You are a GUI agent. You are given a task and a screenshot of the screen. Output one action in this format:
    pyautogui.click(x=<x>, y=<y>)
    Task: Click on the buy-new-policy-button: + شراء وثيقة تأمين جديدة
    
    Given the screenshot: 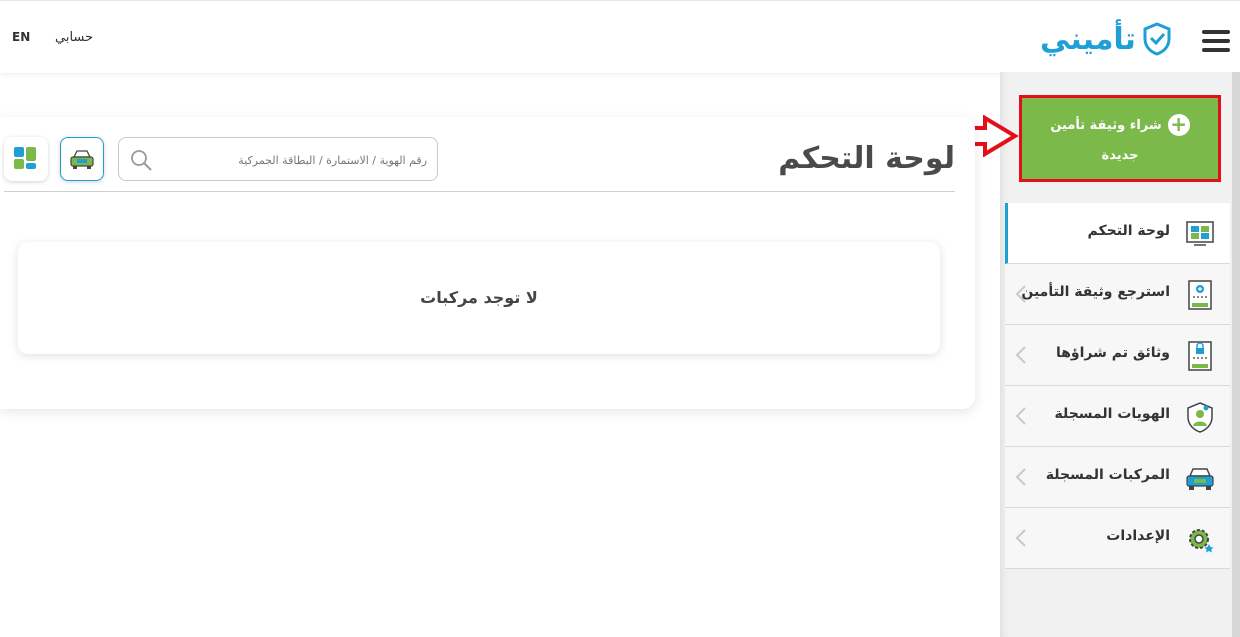 What is the action you would take?
    pyautogui.click(x=1120, y=138)
    